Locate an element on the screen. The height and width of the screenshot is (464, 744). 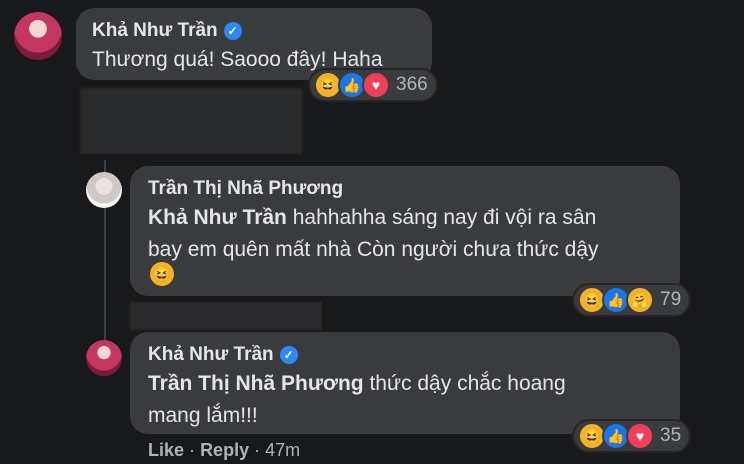
comment-actions: Like · Reply · 47m is located at coordinates (224, 450).